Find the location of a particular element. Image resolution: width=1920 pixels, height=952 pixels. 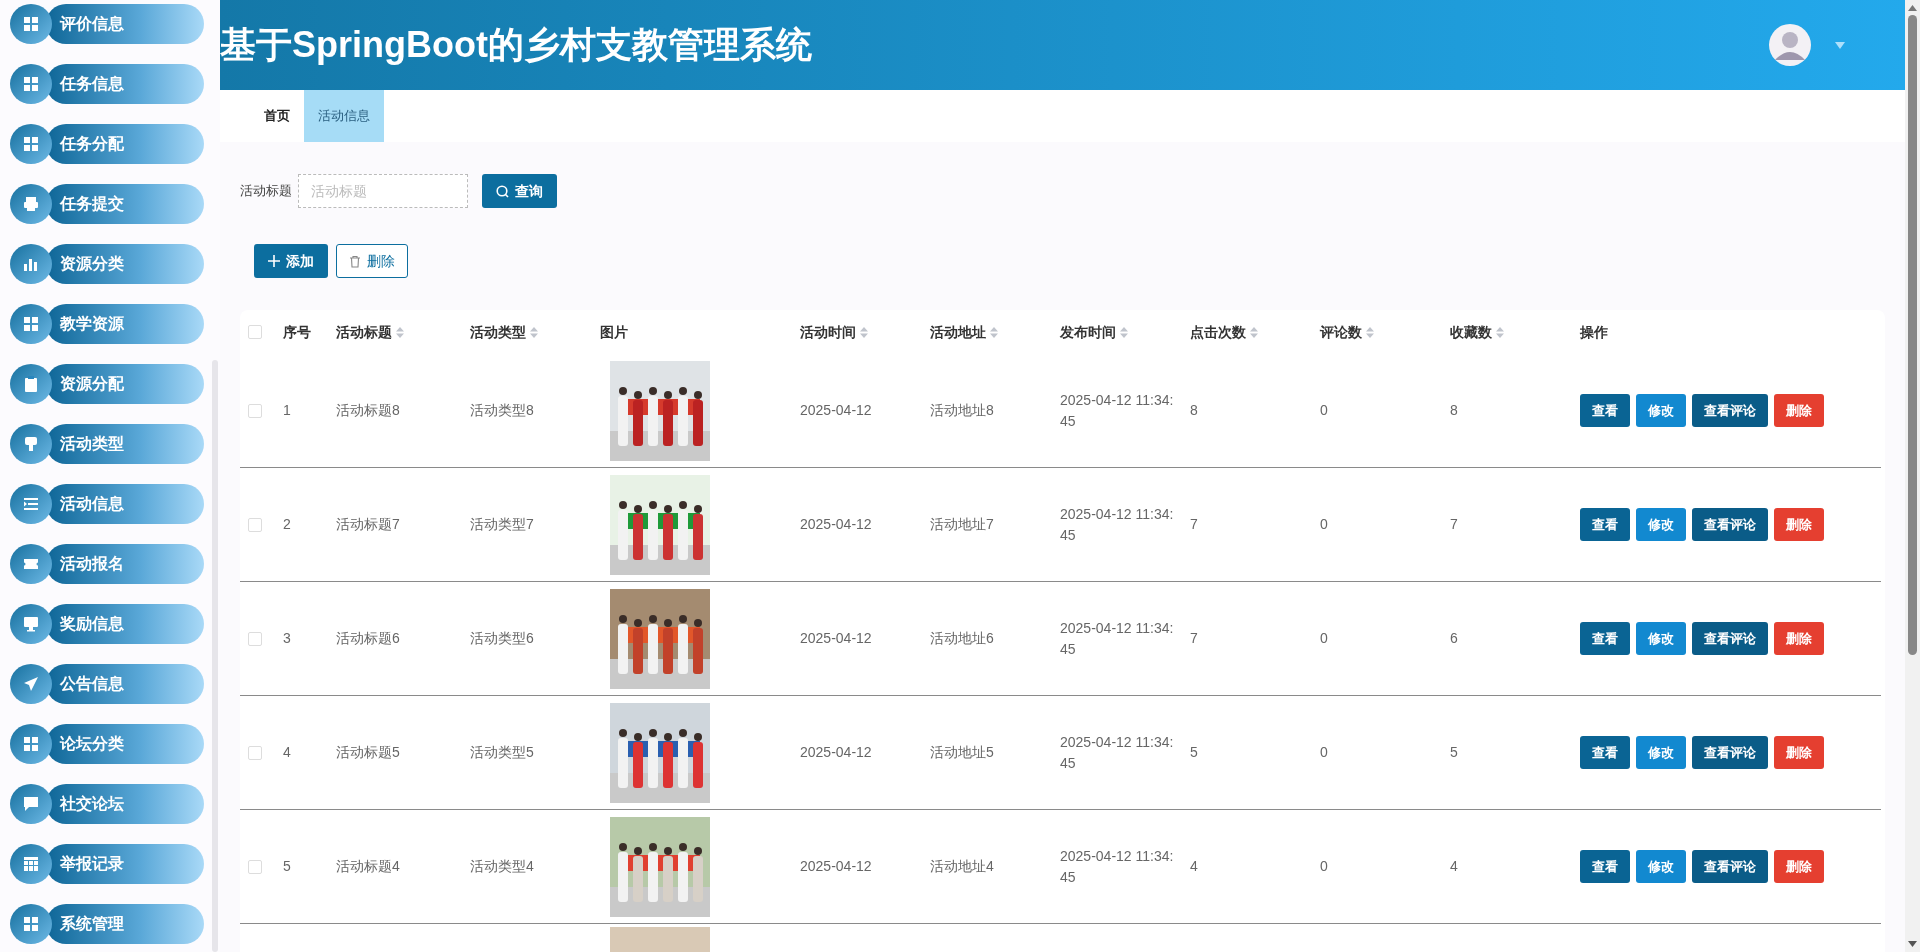

table-cell: 8 is located at coordinates (1194, 410).